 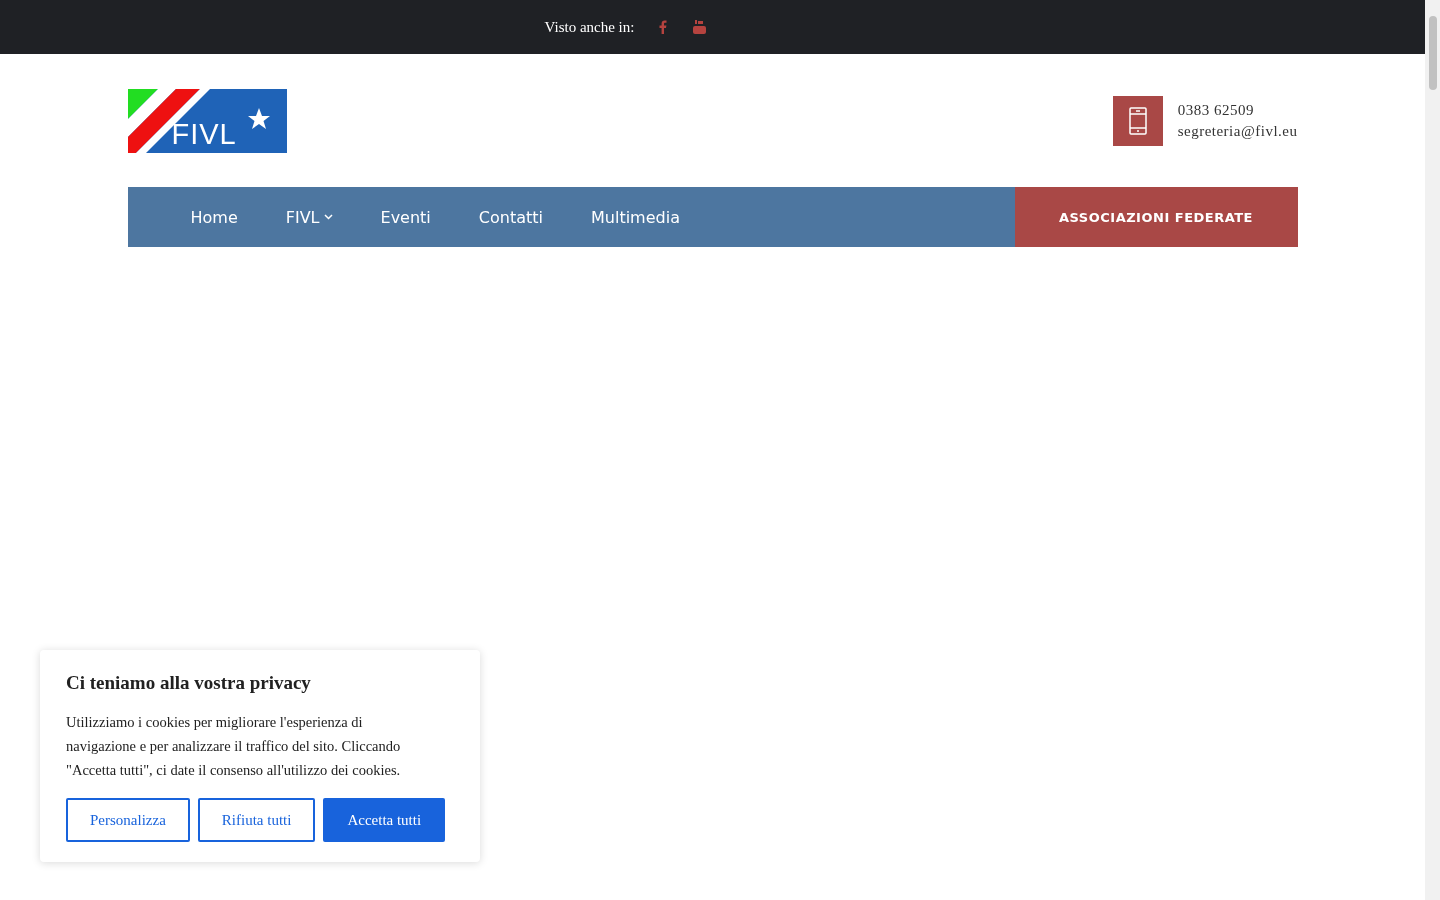 What do you see at coordinates (1237, 131) in the screenshot?
I see `email-address: segreteria@fivl.eu` at bounding box center [1237, 131].